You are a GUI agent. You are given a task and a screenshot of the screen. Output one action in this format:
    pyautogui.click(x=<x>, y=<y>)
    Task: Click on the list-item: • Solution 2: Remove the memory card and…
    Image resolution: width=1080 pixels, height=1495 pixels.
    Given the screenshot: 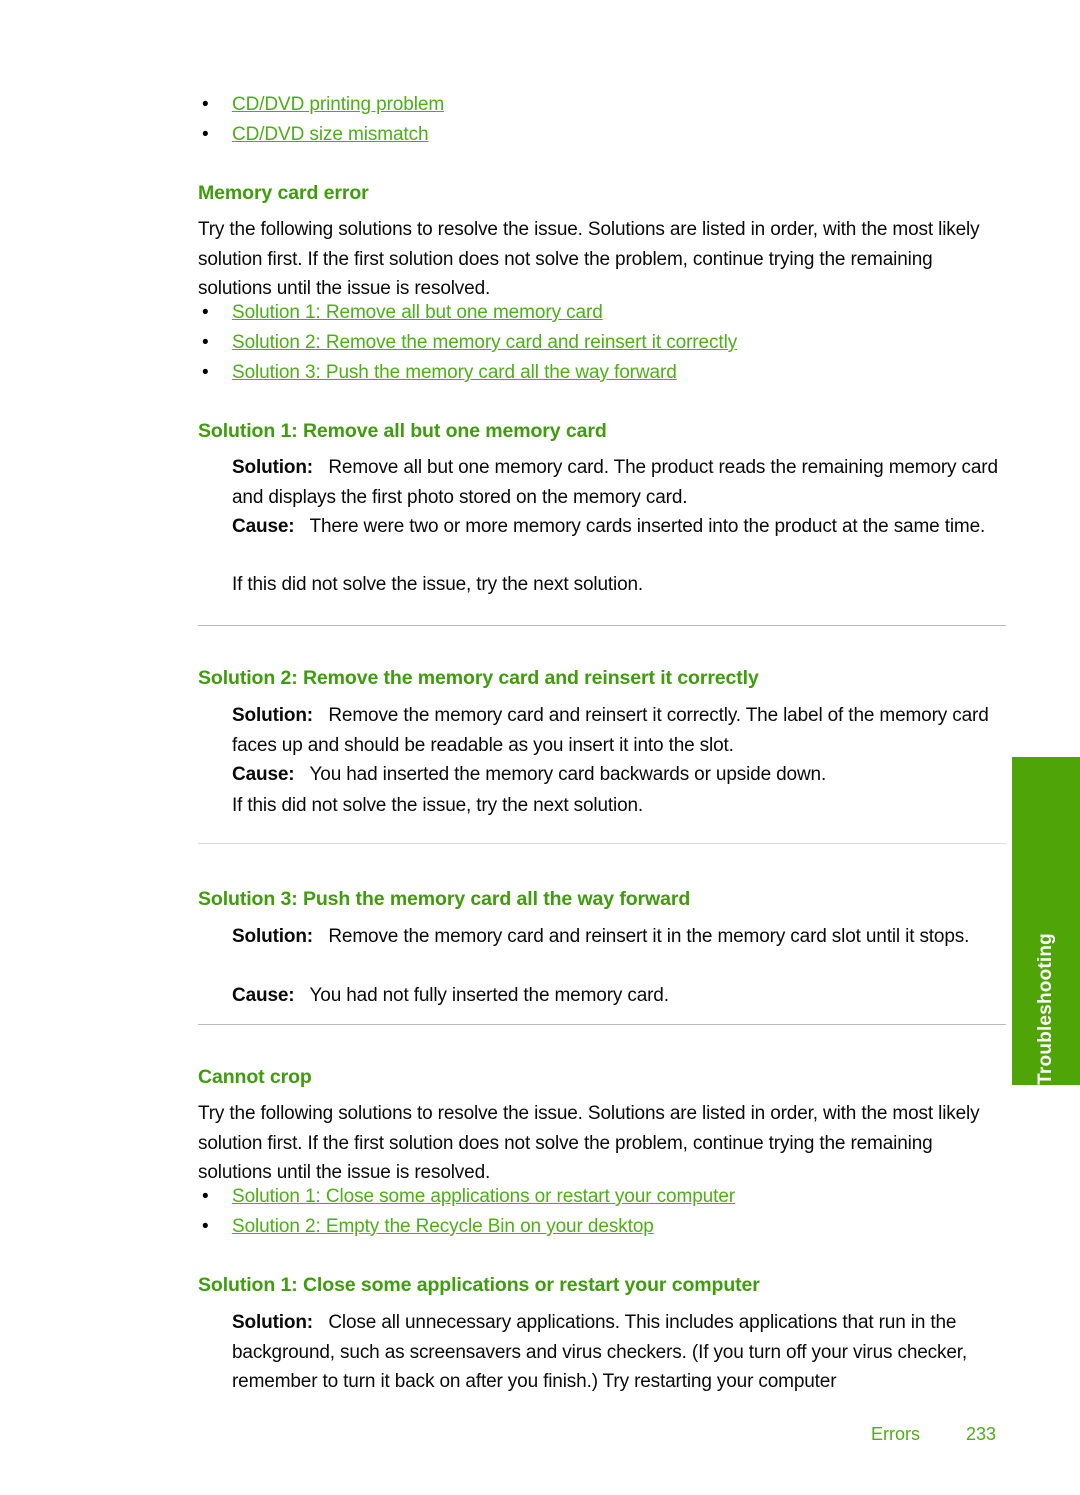 What is the action you would take?
    pyautogui.click(x=603, y=343)
    